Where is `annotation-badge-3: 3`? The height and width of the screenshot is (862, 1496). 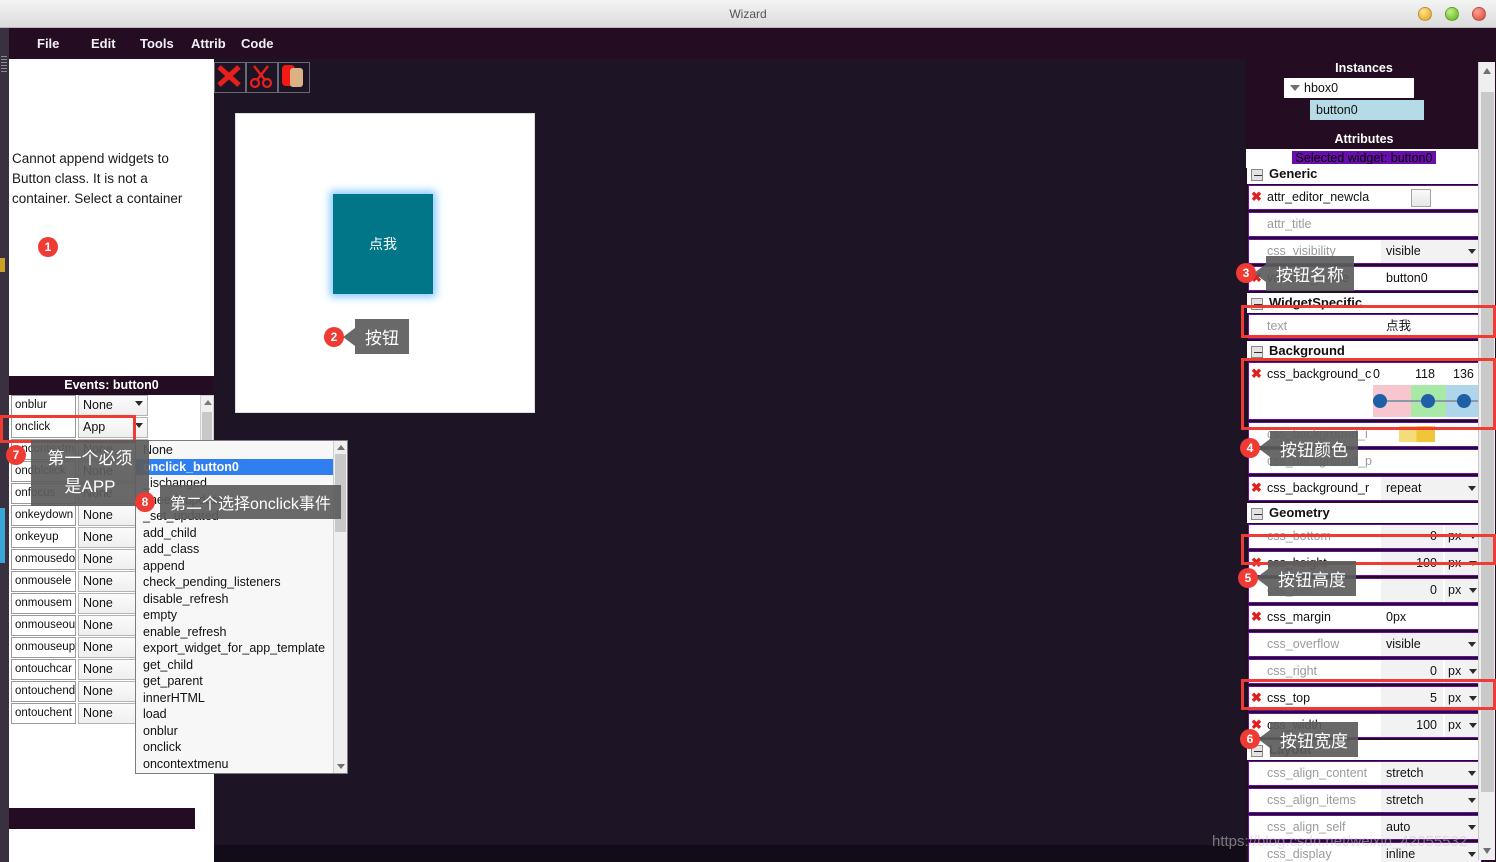 annotation-badge-3: 3 is located at coordinates (1246, 273).